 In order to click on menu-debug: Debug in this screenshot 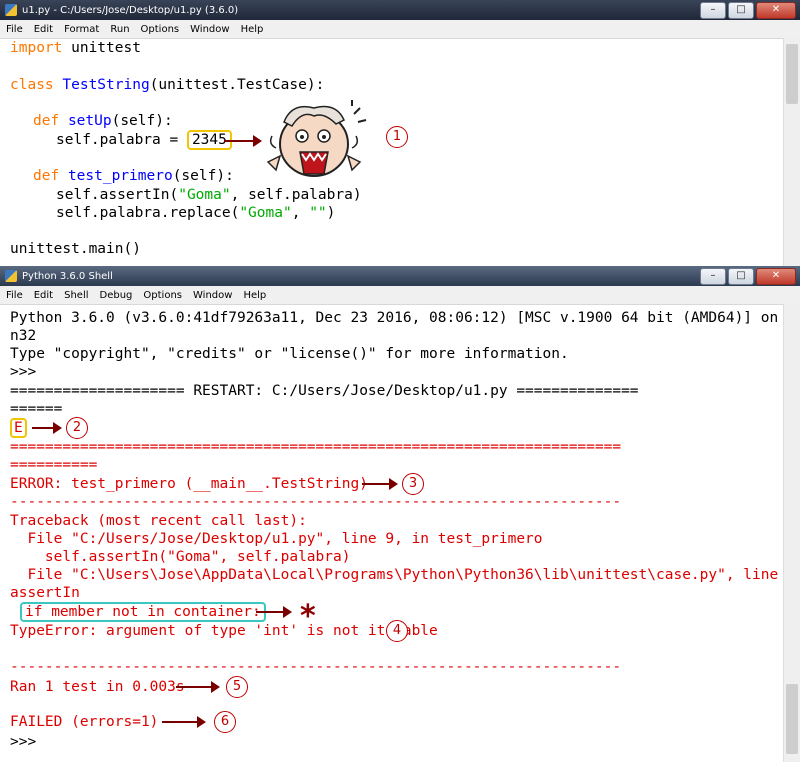, I will do `click(116, 295)`.